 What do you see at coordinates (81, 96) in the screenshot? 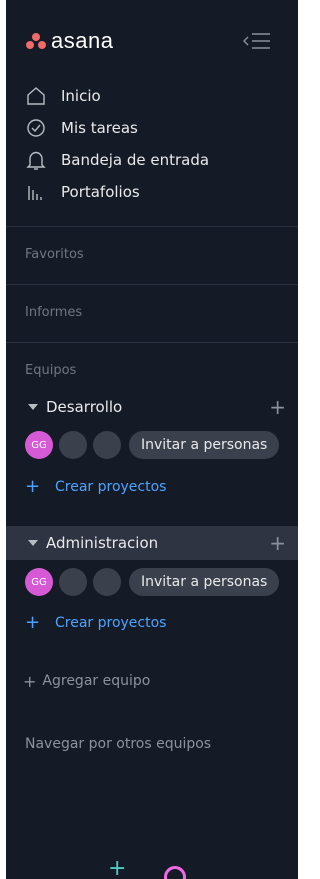
I see `nav-label: Inicio` at bounding box center [81, 96].